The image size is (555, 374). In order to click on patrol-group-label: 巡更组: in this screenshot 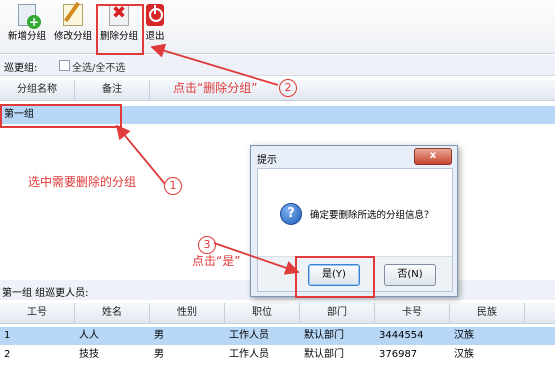, I will do `click(21, 68)`.